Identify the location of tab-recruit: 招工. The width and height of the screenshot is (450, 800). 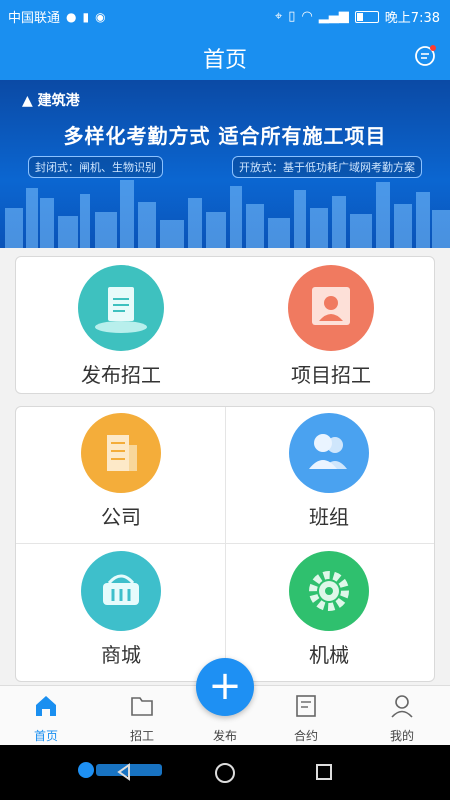
(142, 718).